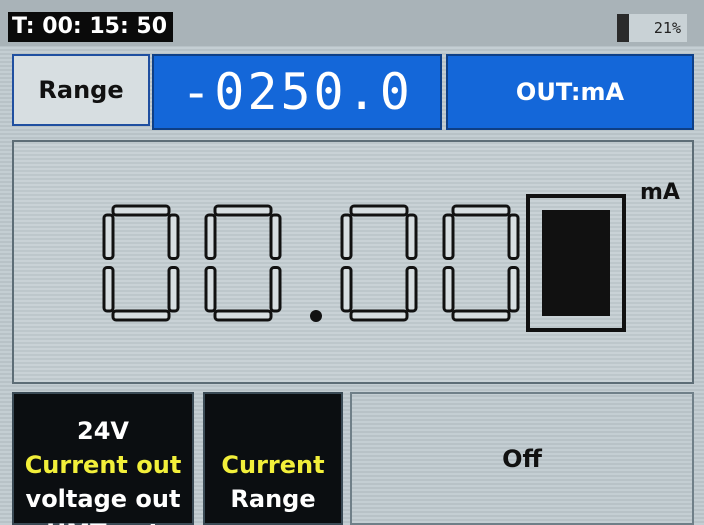 This screenshot has width=704, height=525. I want to click on output-mode-button: OUT:mA, so click(570, 92).